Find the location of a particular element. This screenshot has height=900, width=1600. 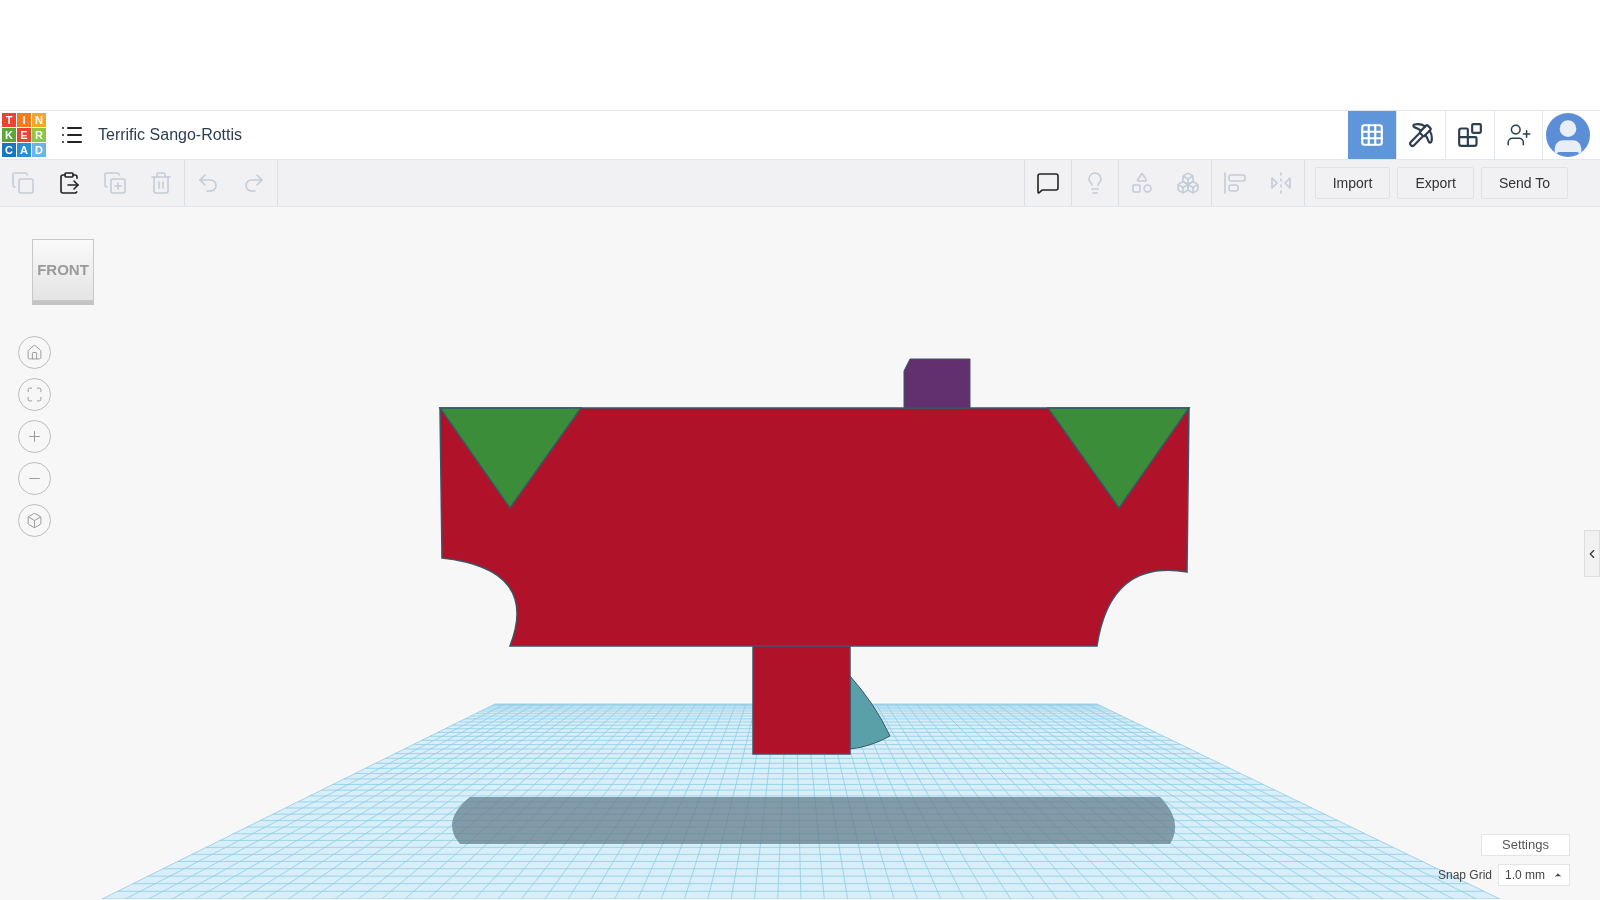

action-button: Import is located at coordinates (1352, 183).